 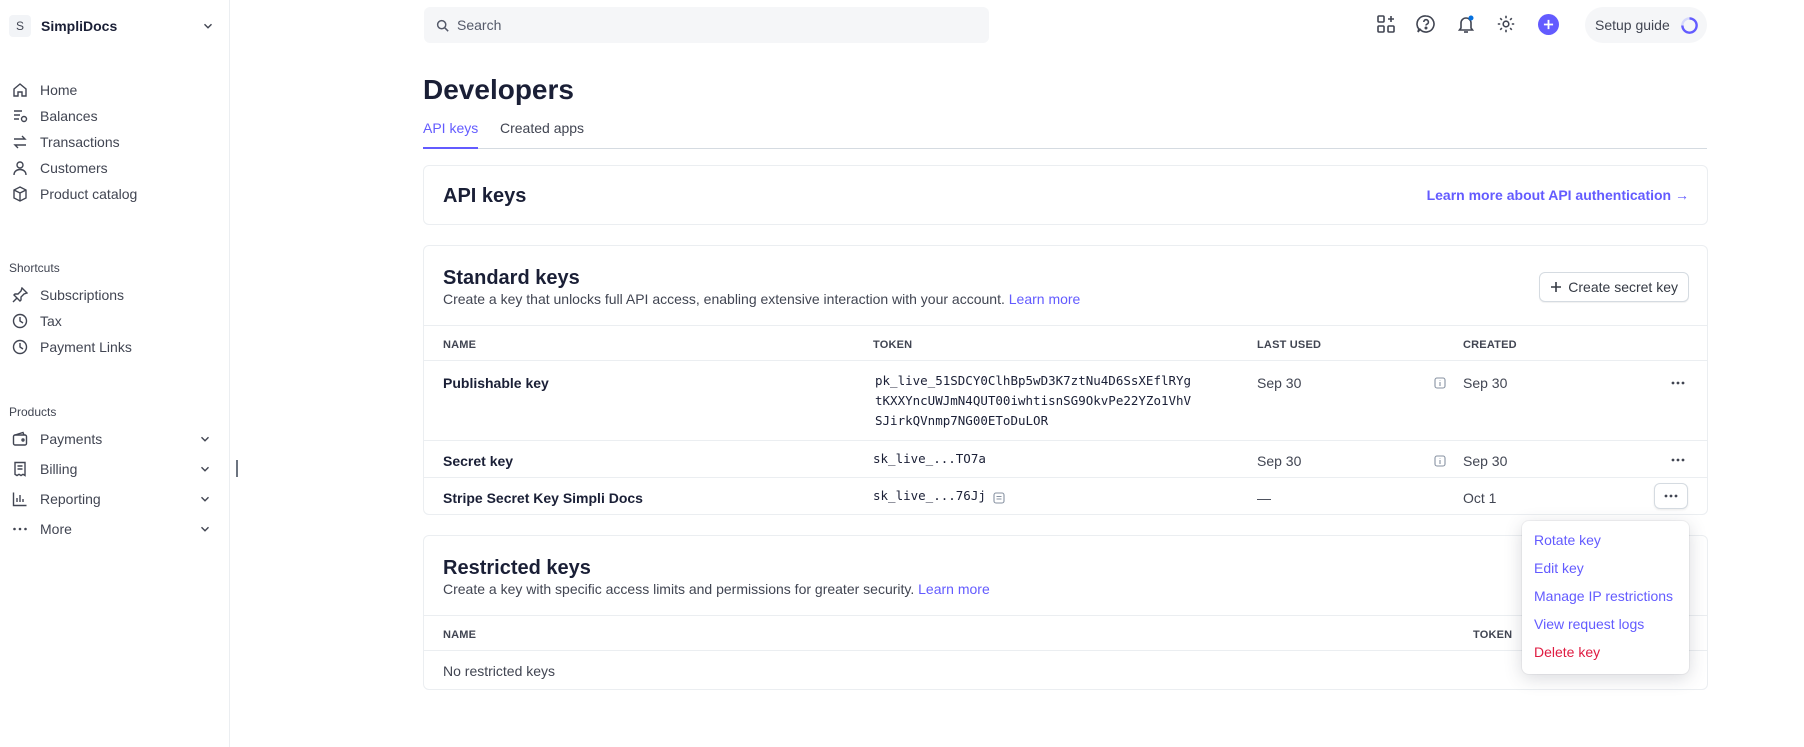 I want to click on sidebar-resize-handle, so click(x=237, y=468).